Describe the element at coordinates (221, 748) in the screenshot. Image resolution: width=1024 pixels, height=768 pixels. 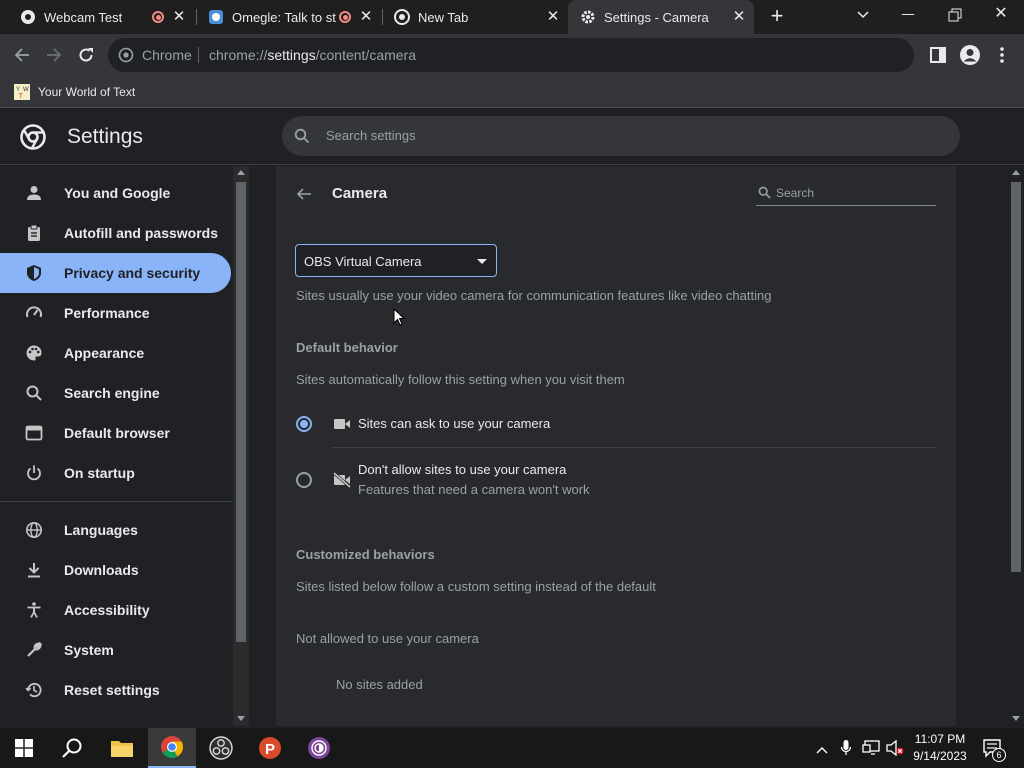
I see `obs-studio-icon` at that location.